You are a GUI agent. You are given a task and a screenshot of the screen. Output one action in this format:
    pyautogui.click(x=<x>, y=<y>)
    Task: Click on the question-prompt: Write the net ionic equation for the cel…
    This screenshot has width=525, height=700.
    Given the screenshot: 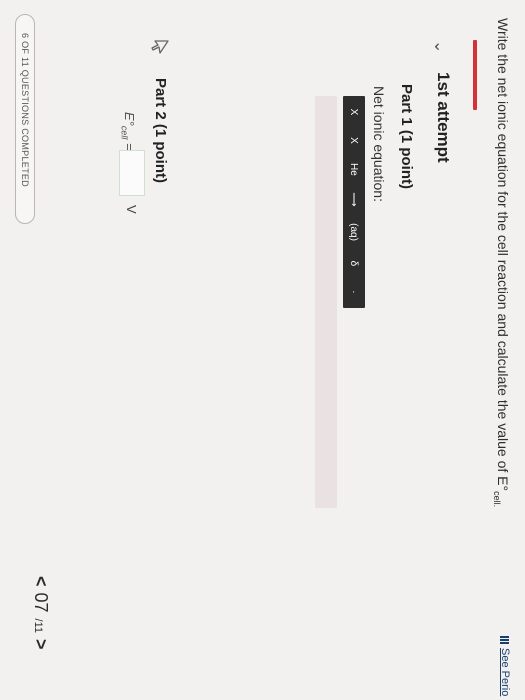 What is the action you would take?
    pyautogui.click(x=501, y=263)
    